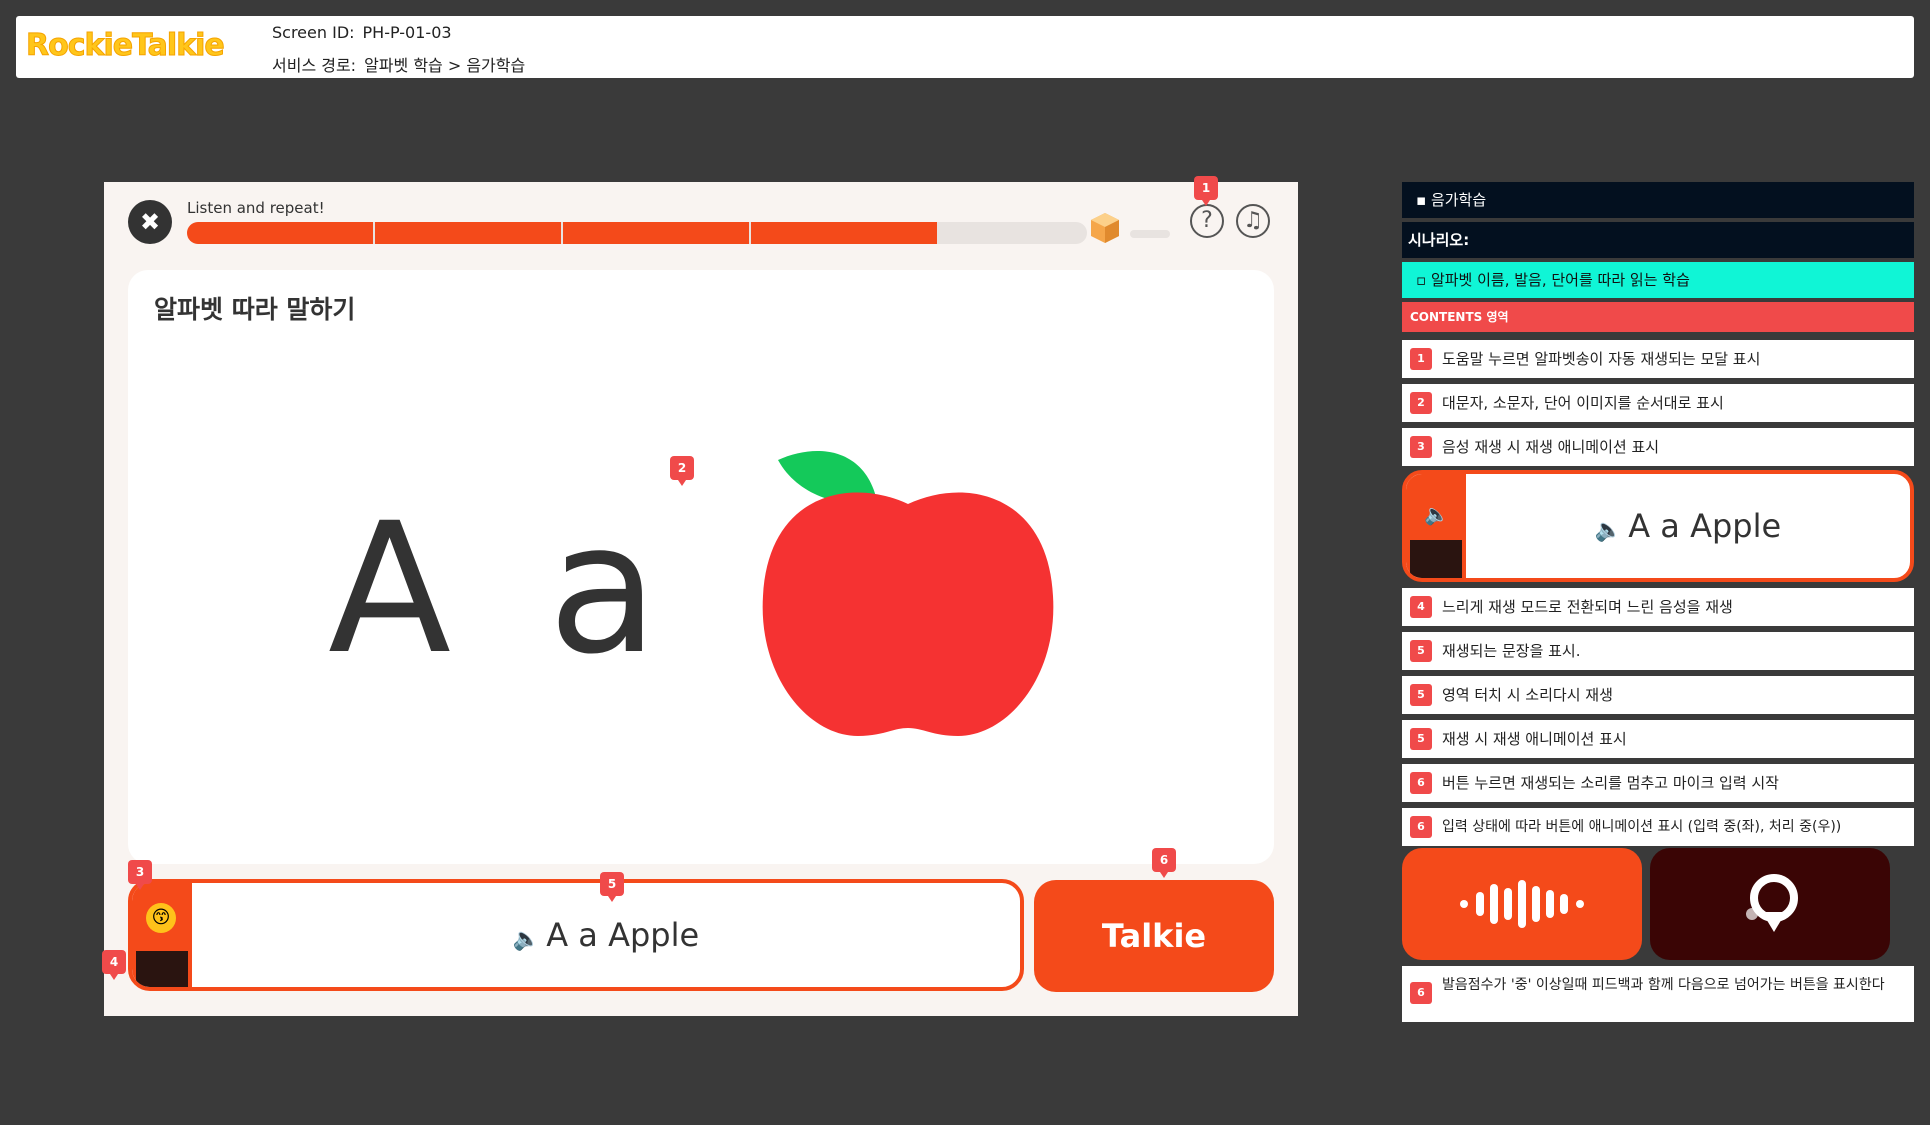 The width and height of the screenshot is (1930, 1125). Describe the element at coordinates (1705, 526) in the screenshot. I see `preview-sentence: A a Apple` at that location.